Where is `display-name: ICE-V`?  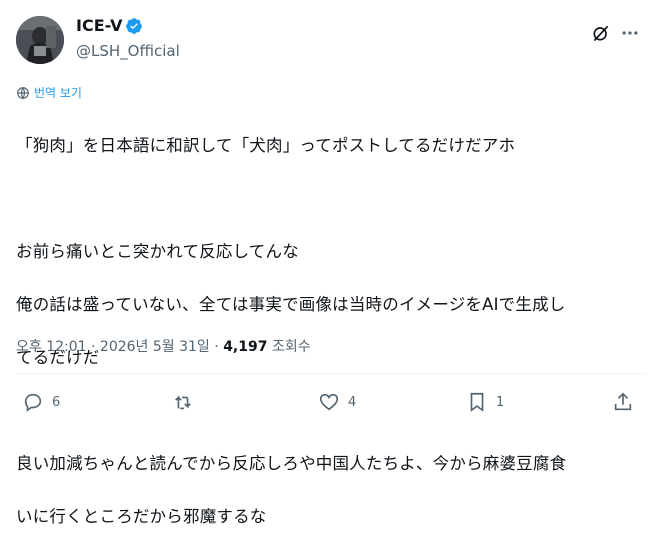
display-name: ICE-V is located at coordinates (99, 26).